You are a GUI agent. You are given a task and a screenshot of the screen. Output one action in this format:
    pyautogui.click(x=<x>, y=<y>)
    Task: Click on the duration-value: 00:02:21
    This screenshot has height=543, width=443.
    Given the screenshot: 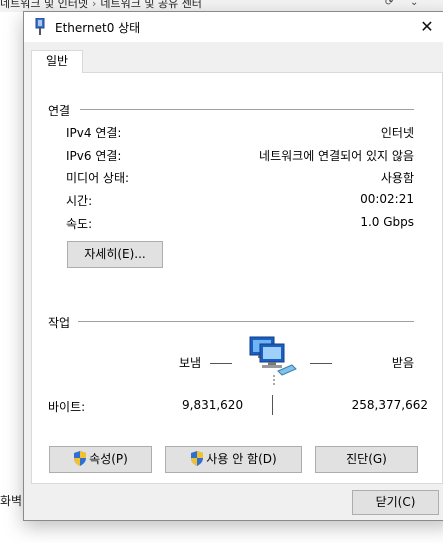 What is the action you would take?
    pyautogui.click(x=387, y=199)
    